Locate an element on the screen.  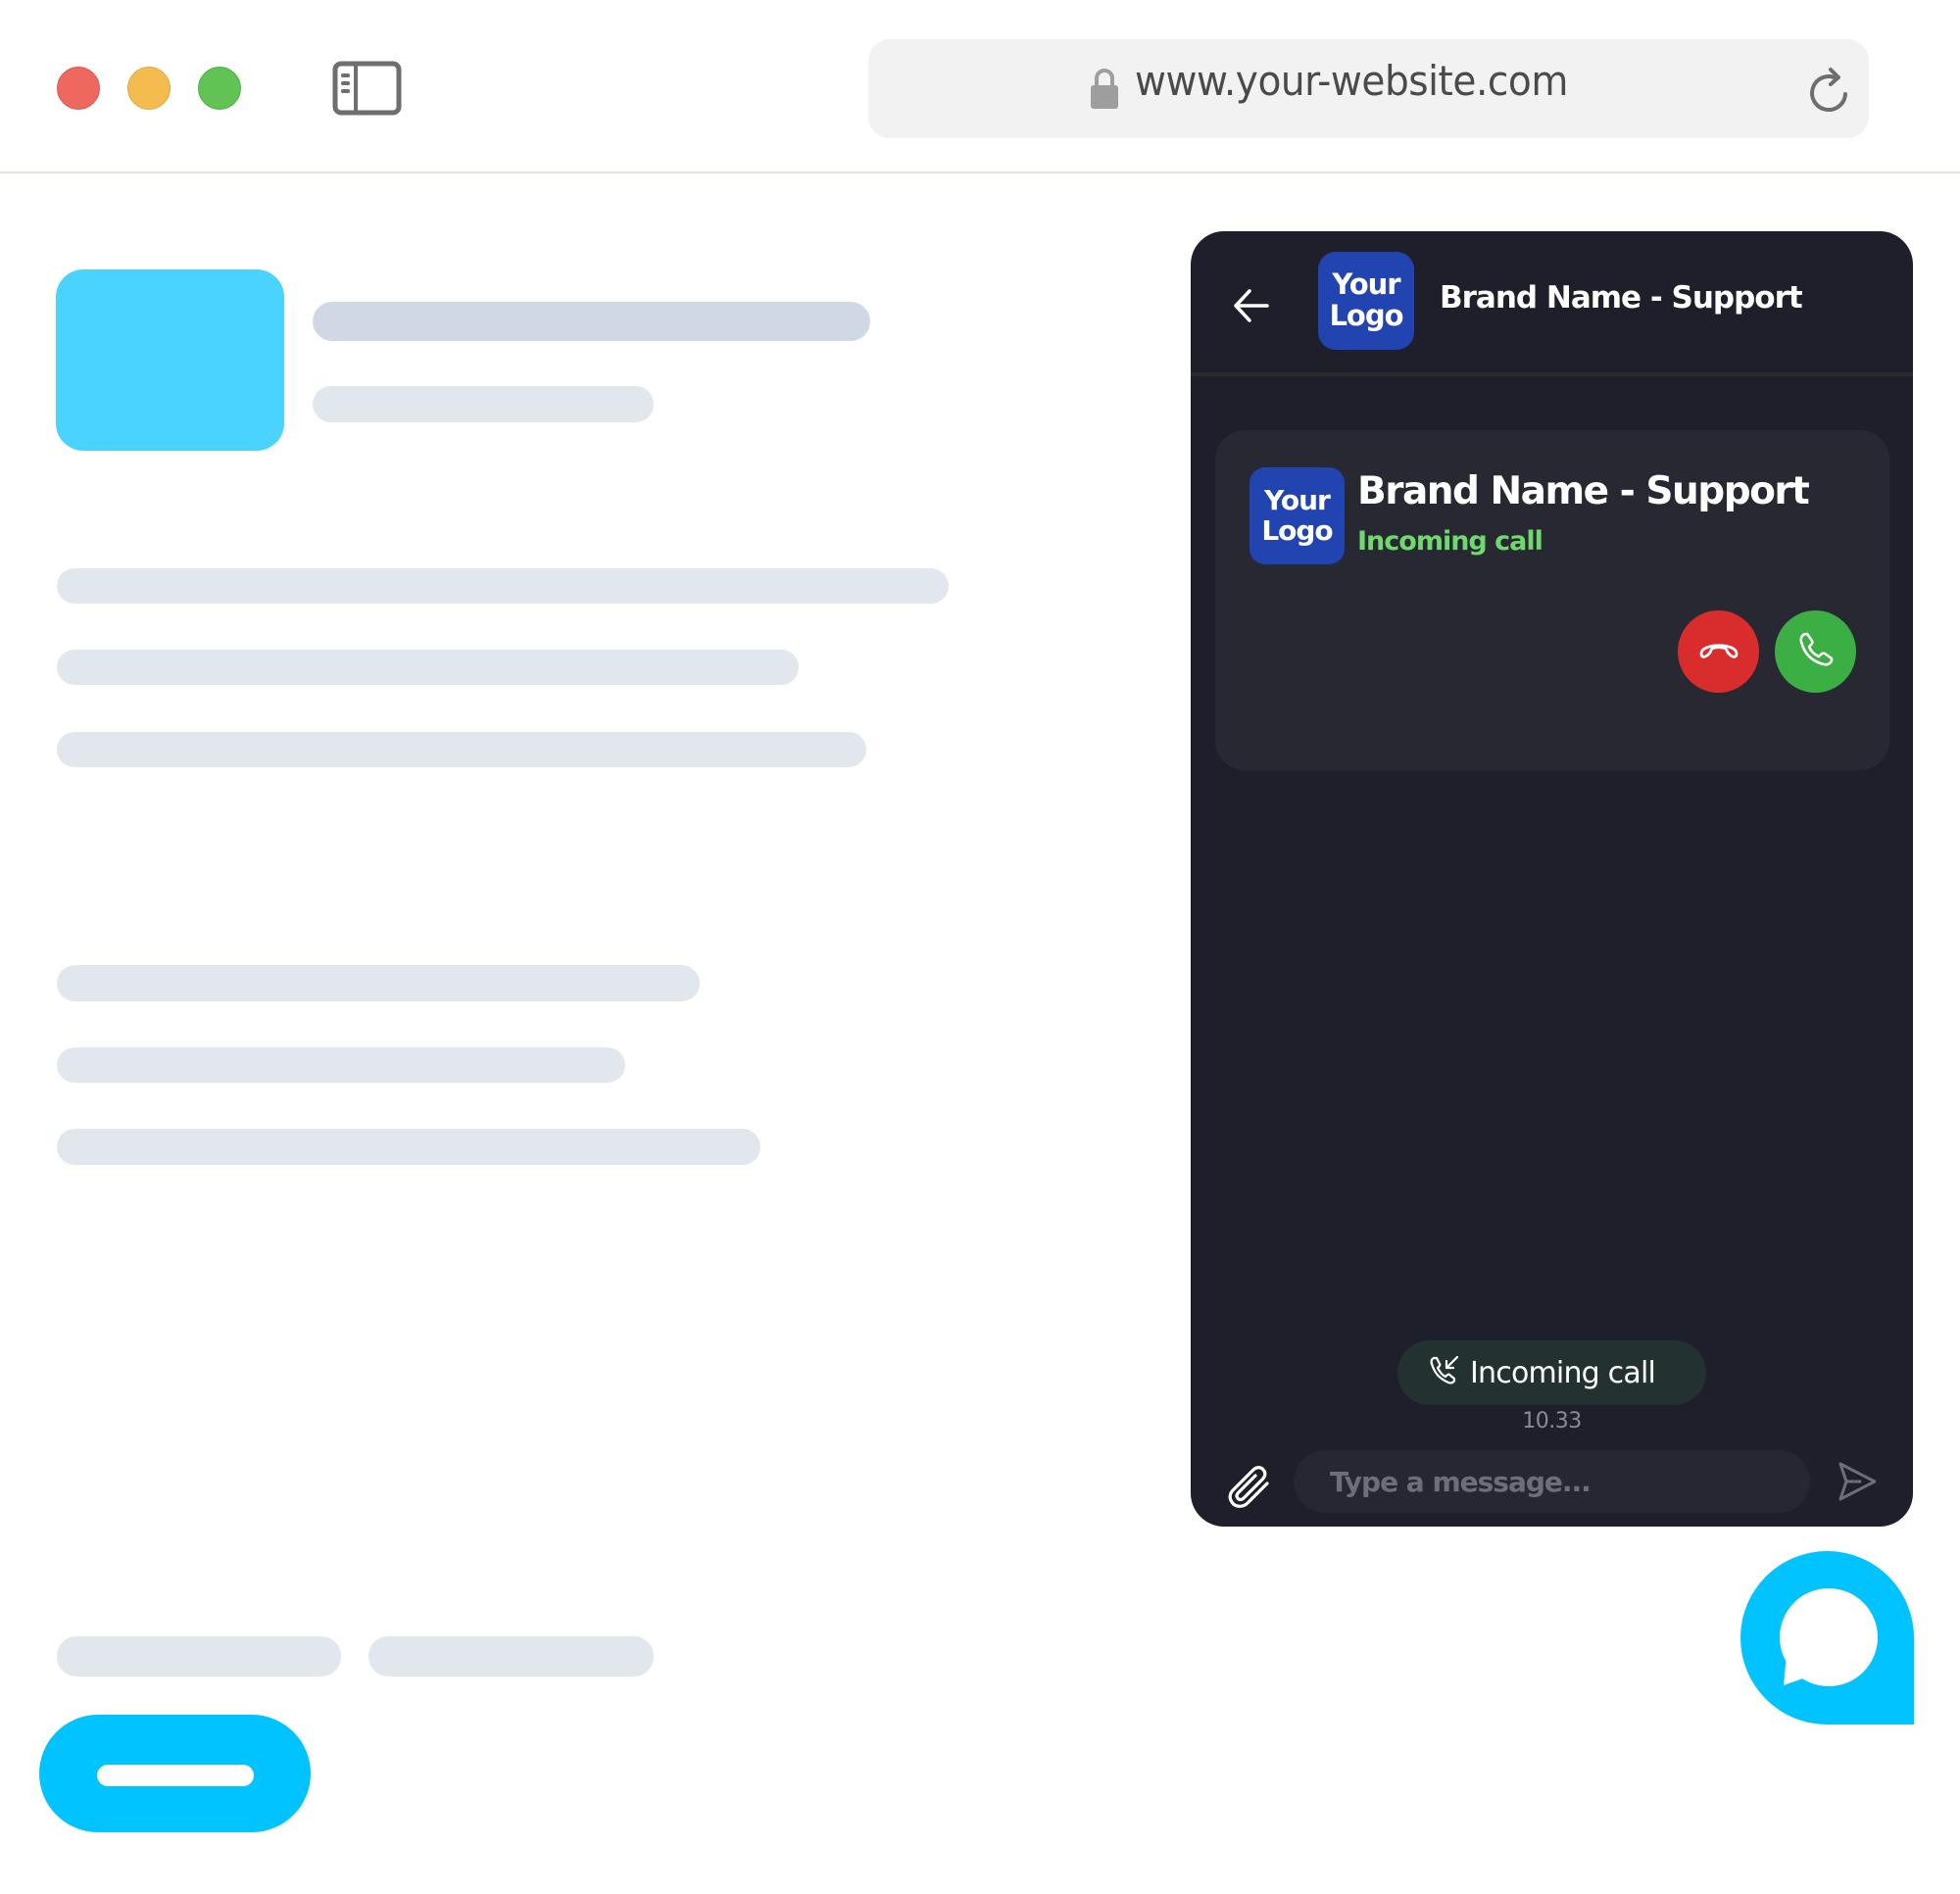
call-event-time: 10.33 is located at coordinates (1552, 1421).